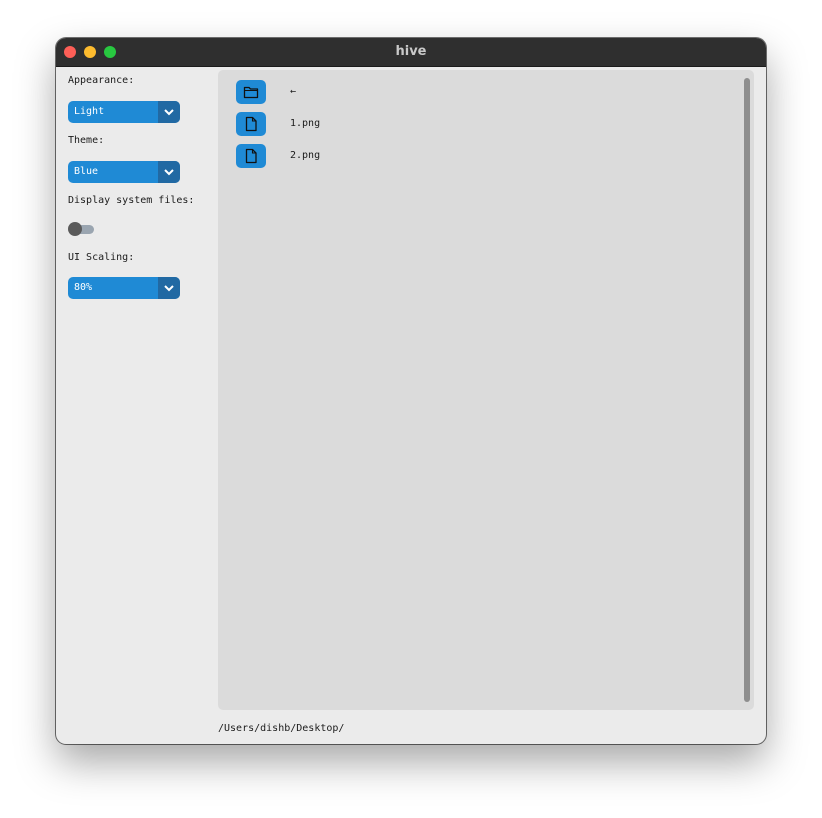 Image resolution: width=822 pixels, height=818 pixels. I want to click on scaling-dropdown: 80%, so click(124, 288).